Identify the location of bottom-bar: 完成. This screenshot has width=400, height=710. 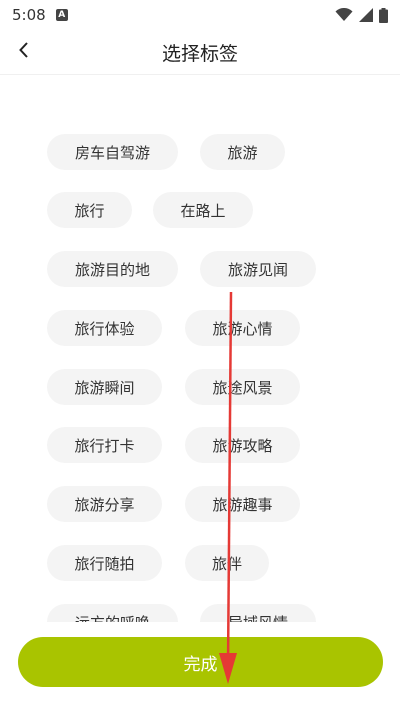
(200, 666).